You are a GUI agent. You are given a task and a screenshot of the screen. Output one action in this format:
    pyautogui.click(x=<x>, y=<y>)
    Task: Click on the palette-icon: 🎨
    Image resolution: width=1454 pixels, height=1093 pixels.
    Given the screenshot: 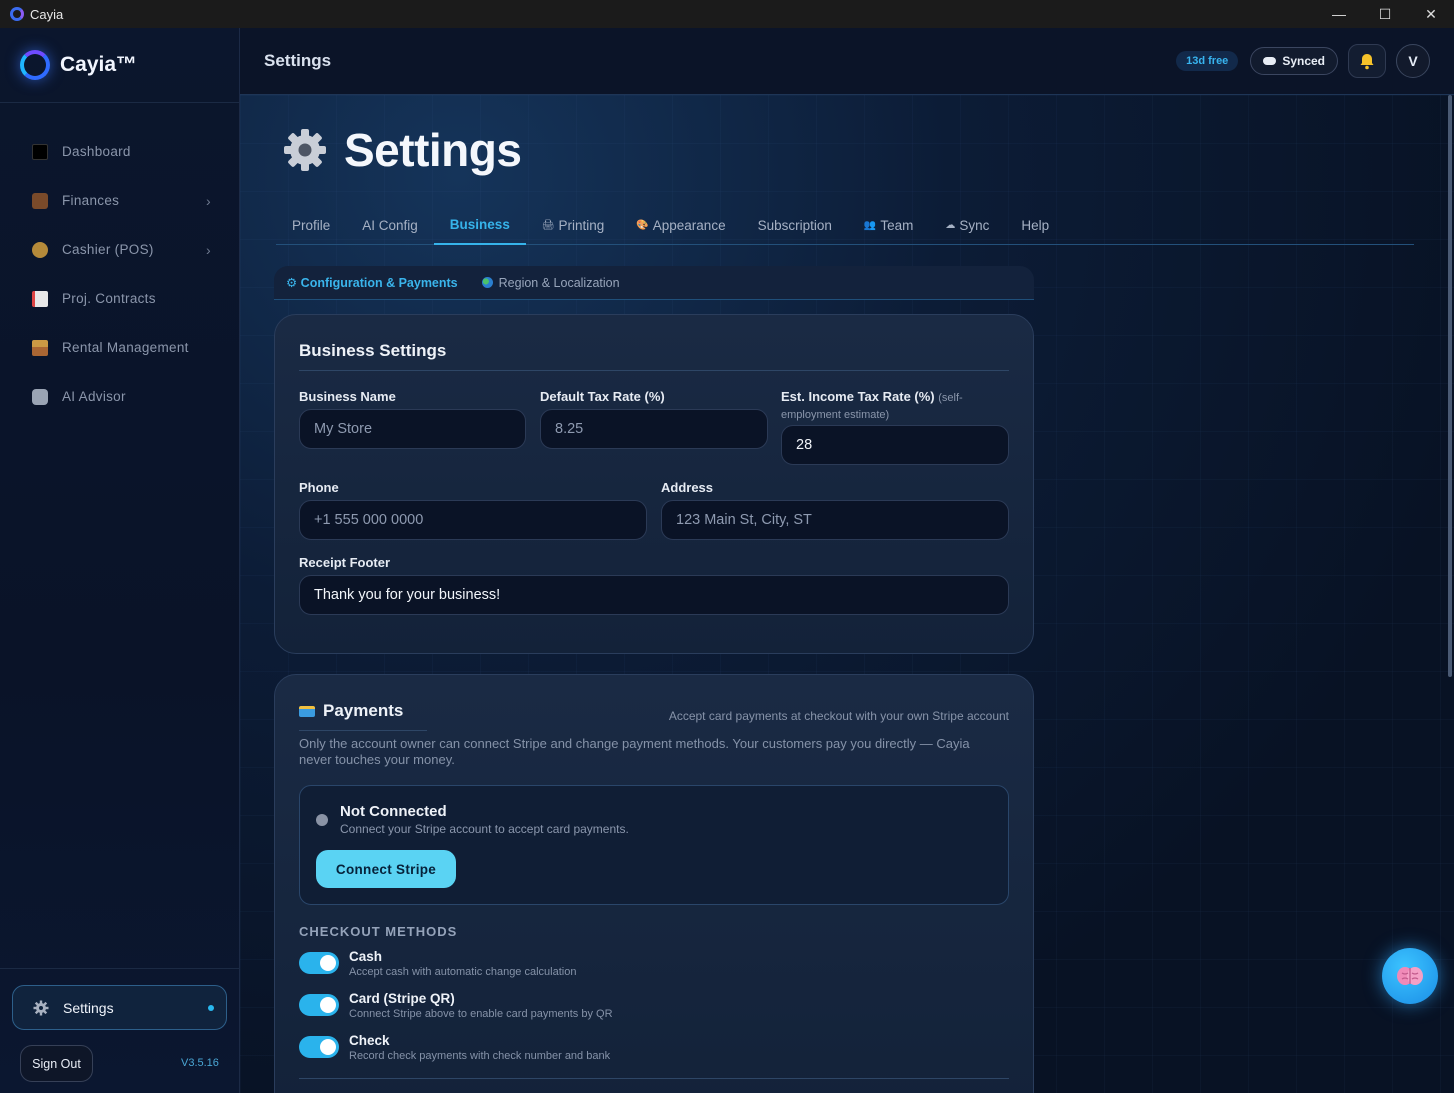 What is the action you would take?
    pyautogui.click(x=642, y=225)
    